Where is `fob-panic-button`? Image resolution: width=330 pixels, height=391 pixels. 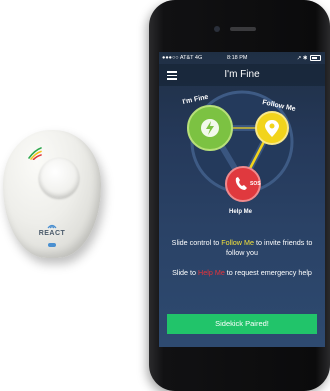
fob-panic-button is located at coordinates (59, 178).